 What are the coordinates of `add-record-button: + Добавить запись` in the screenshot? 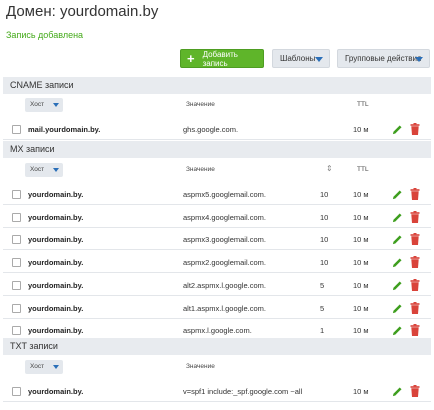 It's located at (222, 58).